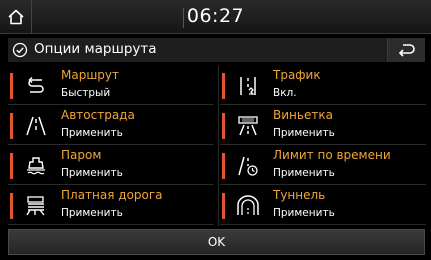  What do you see at coordinates (36, 166) in the screenshot?
I see `ferry-icon` at bounding box center [36, 166].